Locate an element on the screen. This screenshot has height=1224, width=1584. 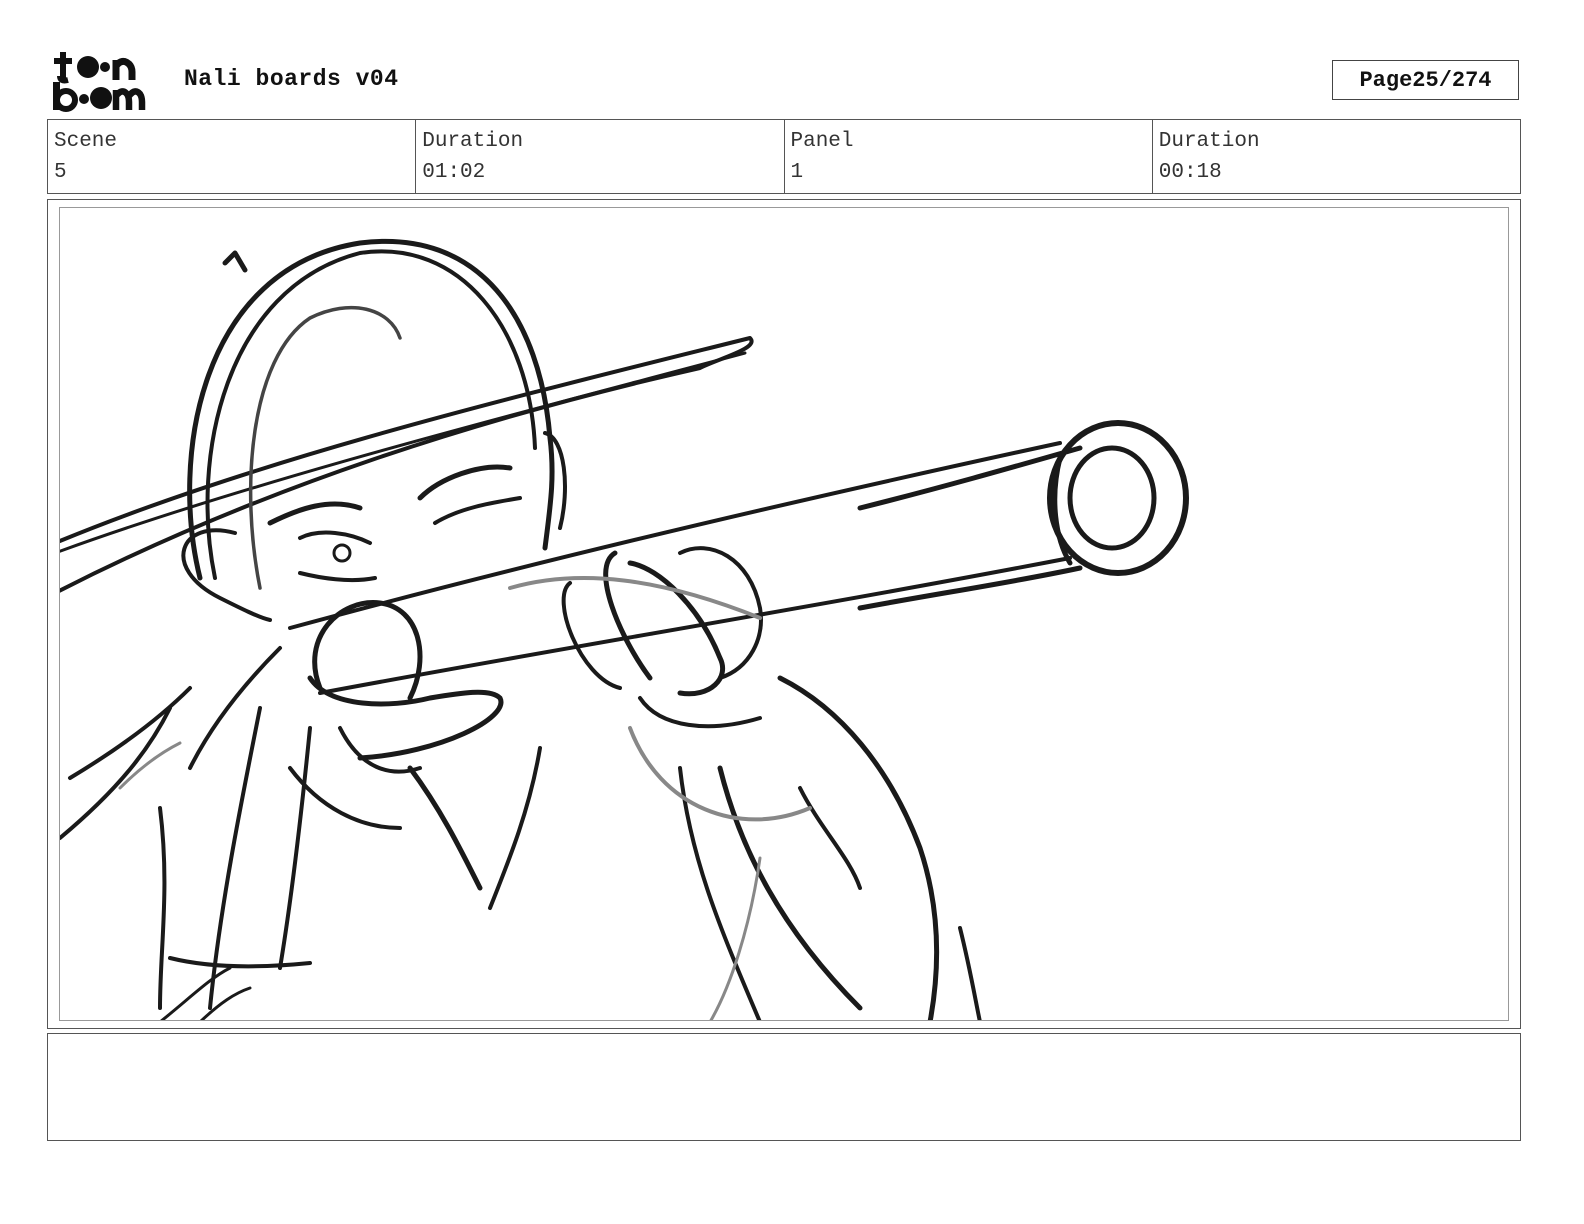
scene-duration-label: Duration is located at coordinates (473, 141).